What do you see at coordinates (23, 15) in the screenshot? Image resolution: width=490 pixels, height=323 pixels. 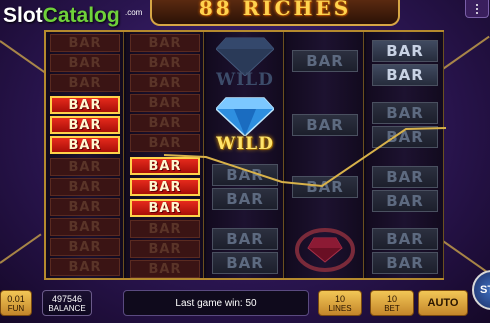 I see `logo-slot: Slot` at bounding box center [23, 15].